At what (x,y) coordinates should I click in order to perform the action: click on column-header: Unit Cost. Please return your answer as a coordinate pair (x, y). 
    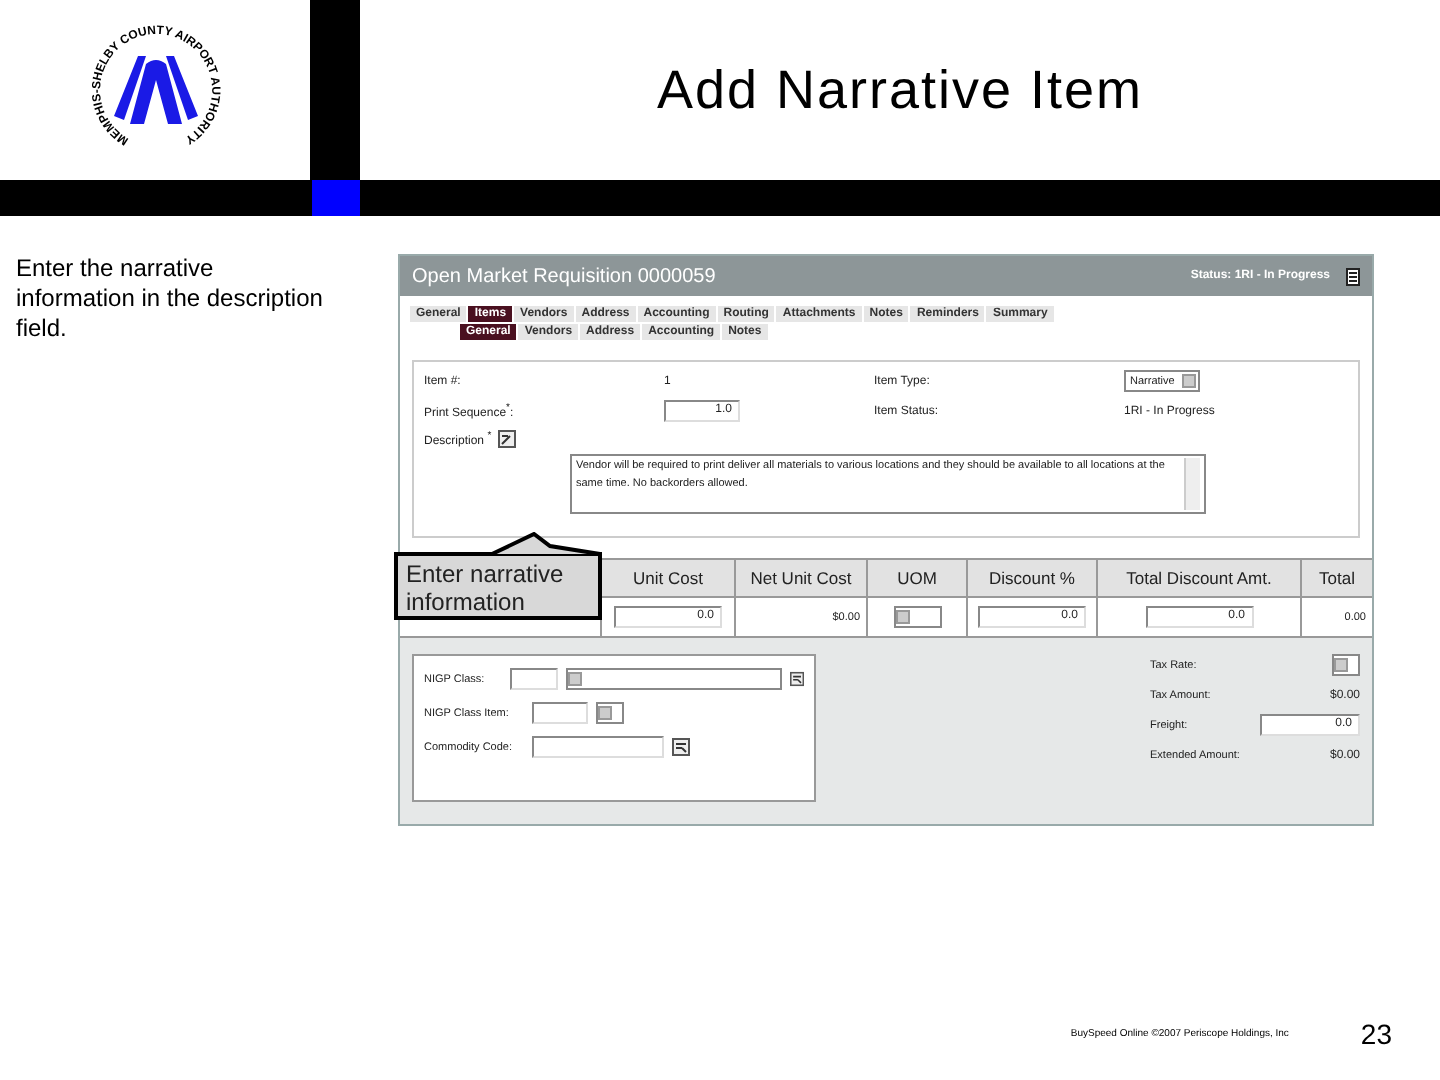
    Looking at the image, I should click on (667, 579).